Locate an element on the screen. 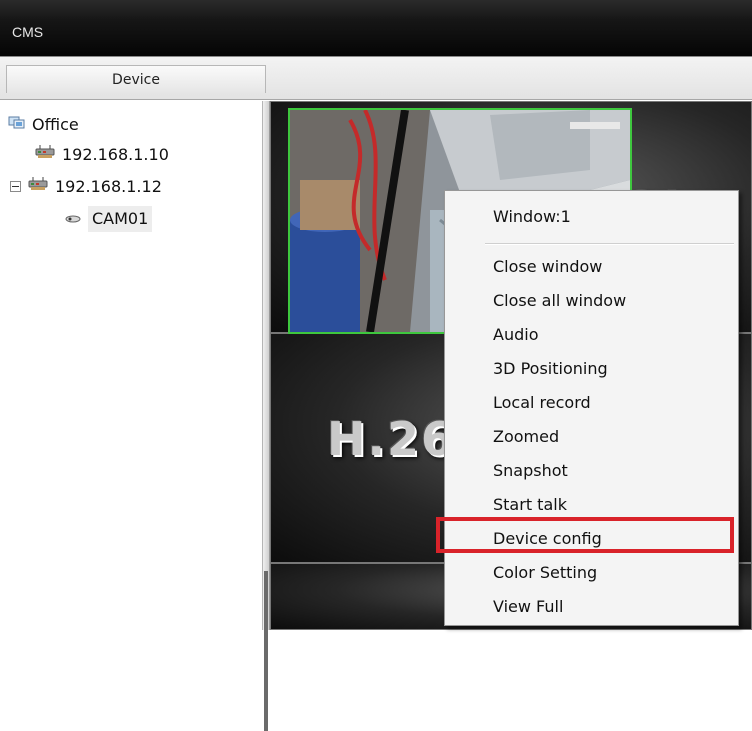 The height and width of the screenshot is (731, 752). tree-node-device-1: 192.168.1.10 is located at coordinates (101, 154).